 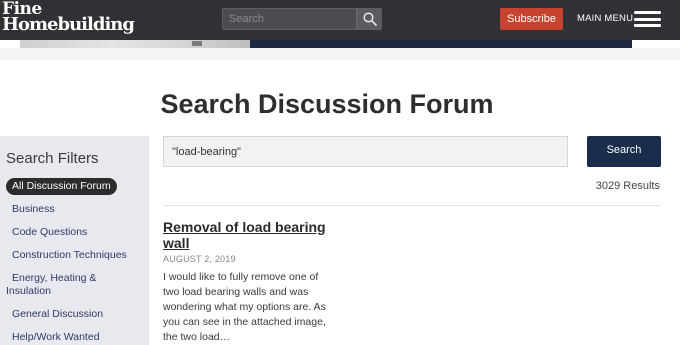 I want to click on subscribe-button: Subscribe, so click(x=531, y=19).